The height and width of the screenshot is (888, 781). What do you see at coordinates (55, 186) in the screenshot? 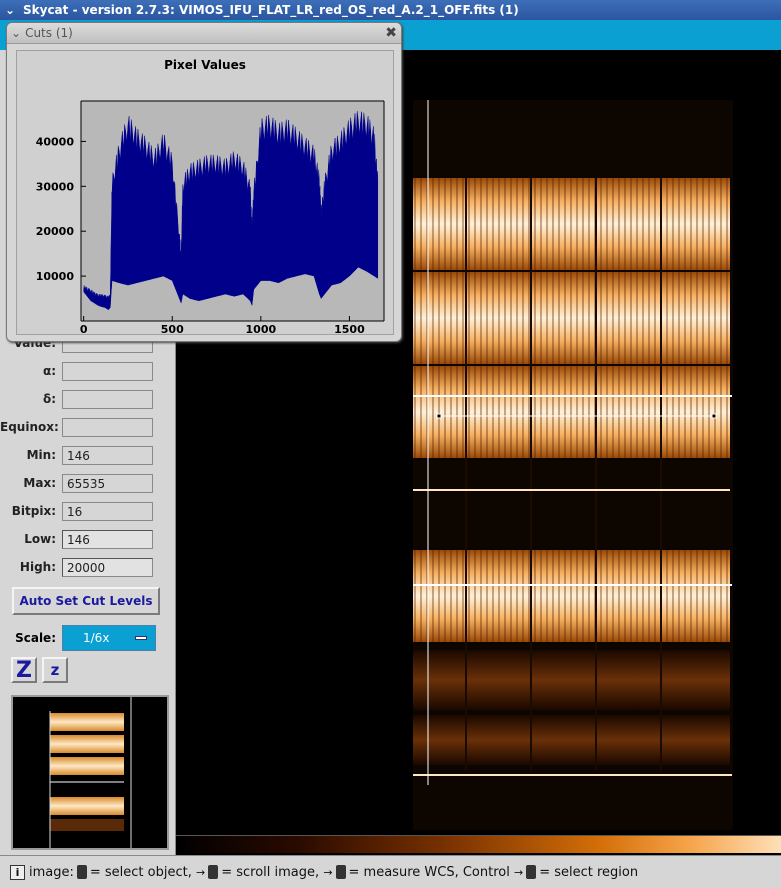
I see `y-tick-label: 30000` at bounding box center [55, 186].